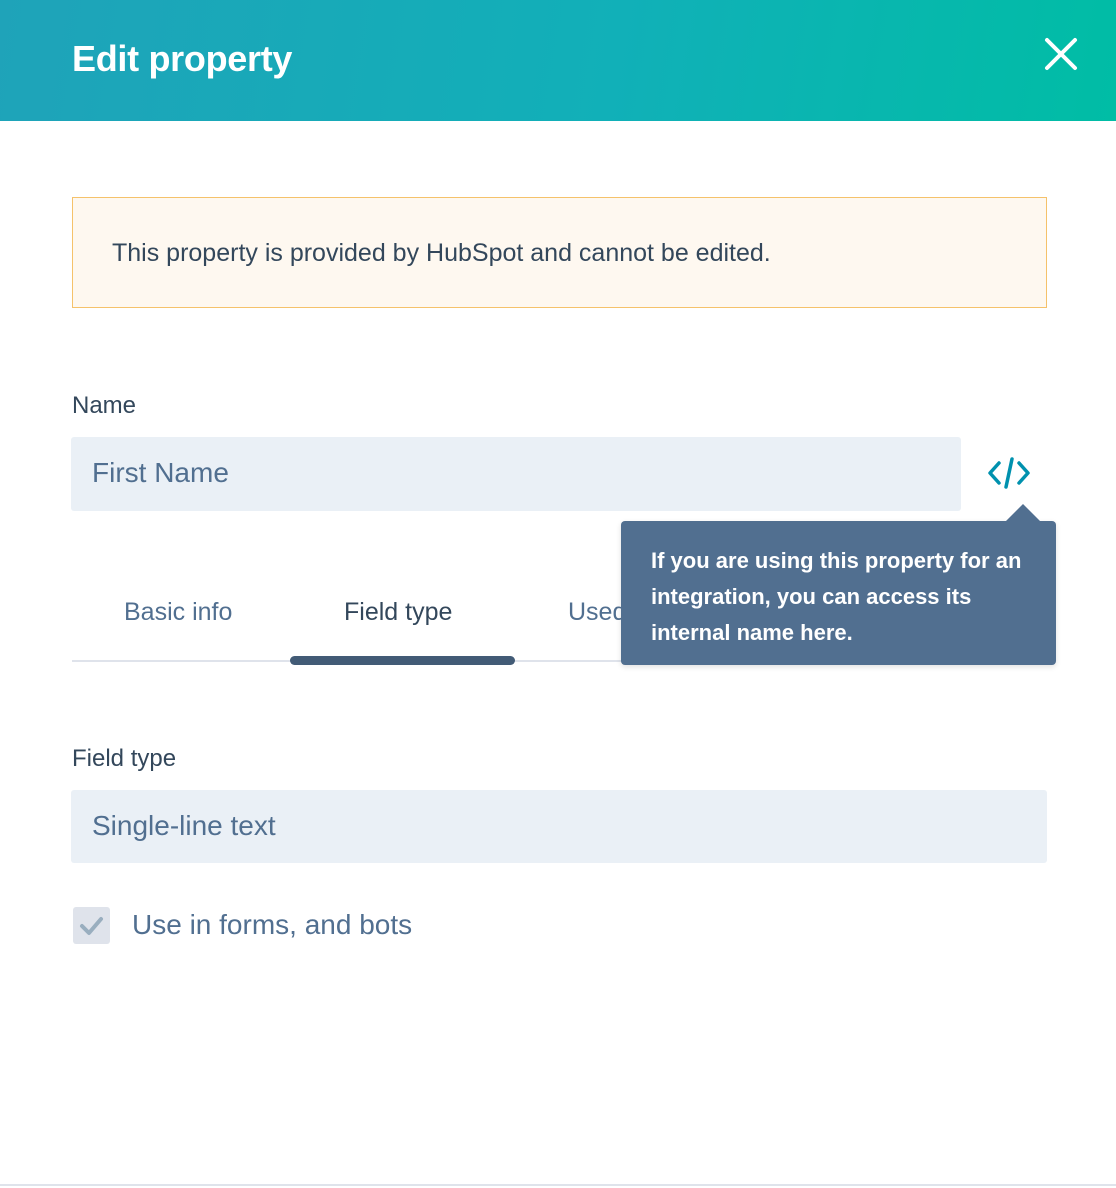 This screenshot has width=1116, height=1188. I want to click on tab-basic-info: Basic info, so click(178, 618).